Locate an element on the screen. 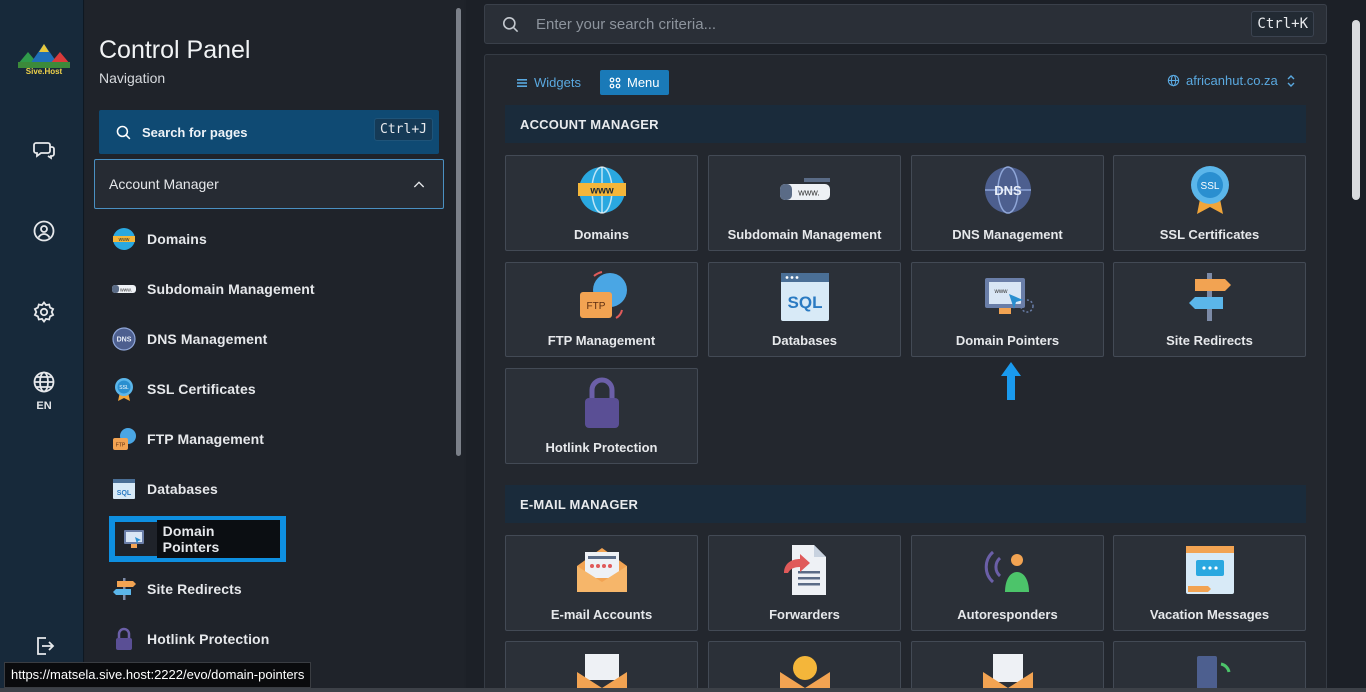 The width and height of the screenshot is (1366, 692). card-forwarders: Forwarders is located at coordinates (804, 583).